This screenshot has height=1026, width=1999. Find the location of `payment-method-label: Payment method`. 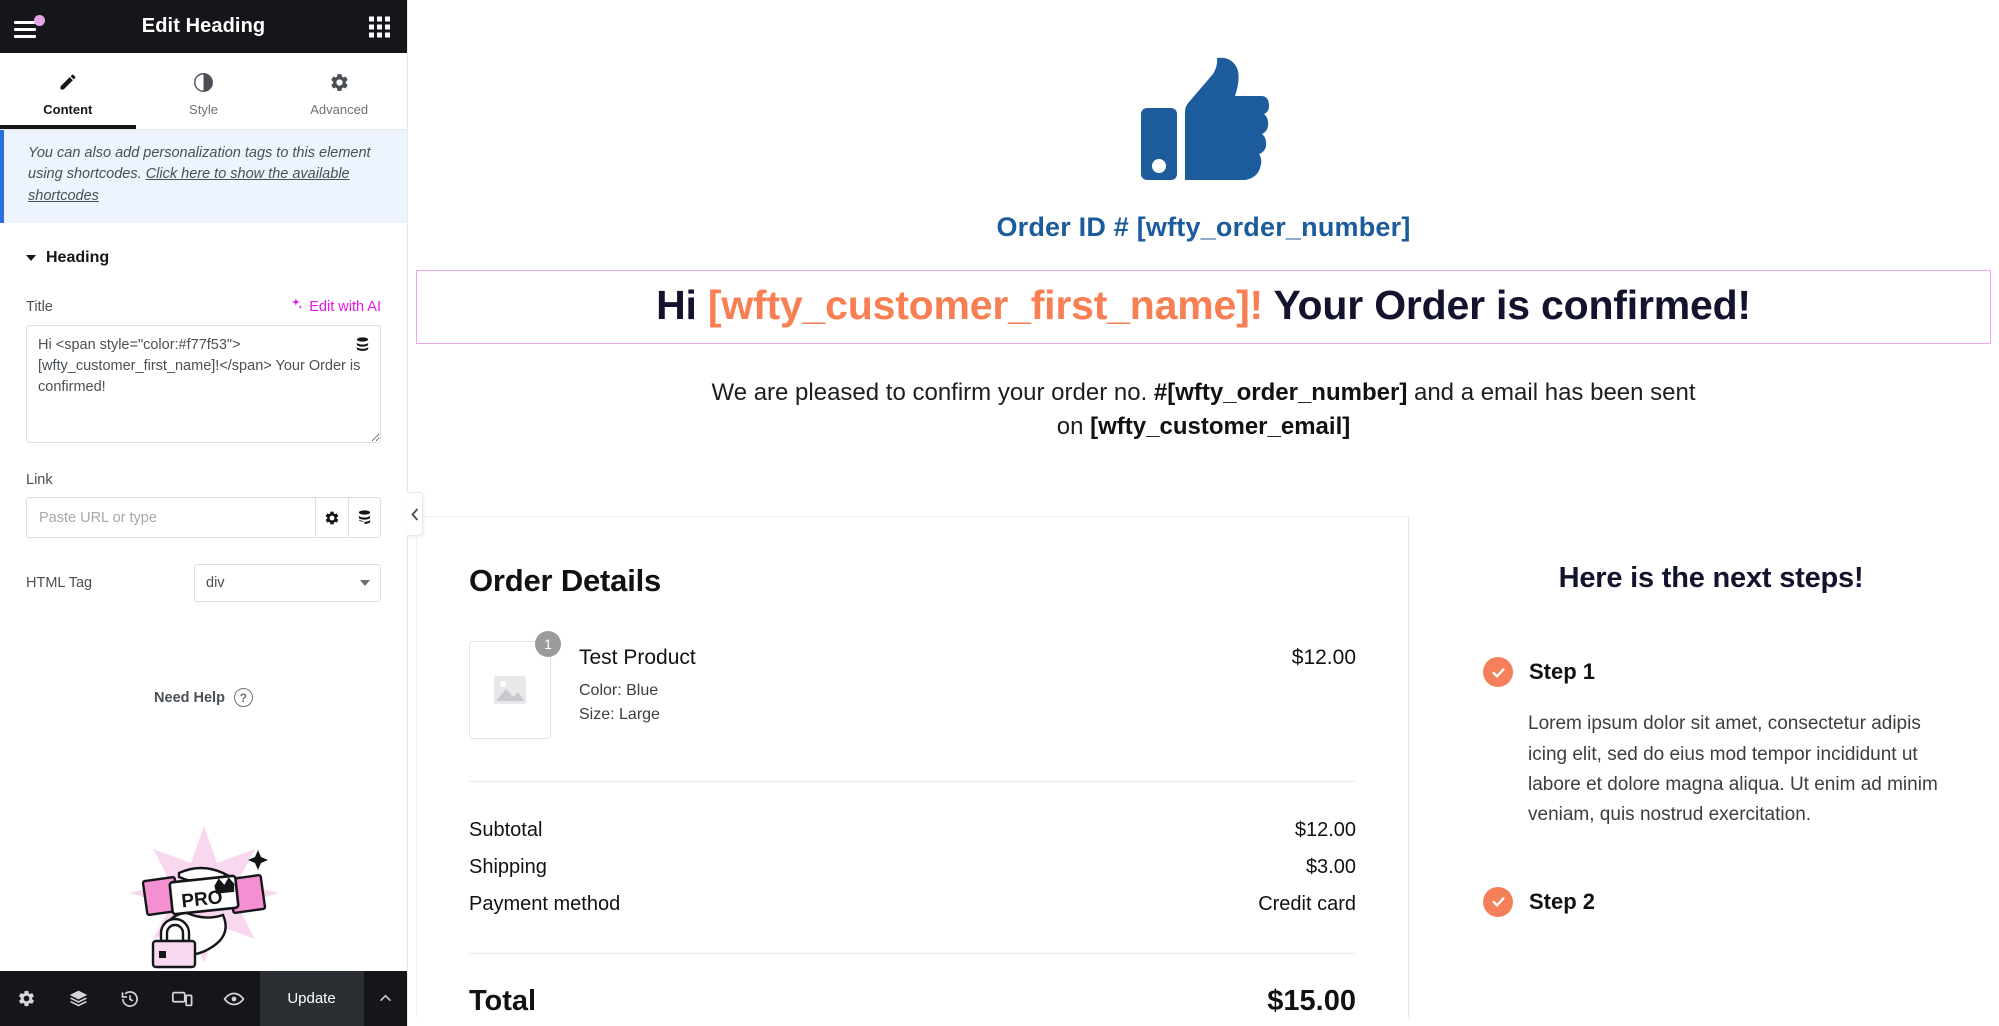

payment-method-label: Payment method is located at coordinates (545, 904).